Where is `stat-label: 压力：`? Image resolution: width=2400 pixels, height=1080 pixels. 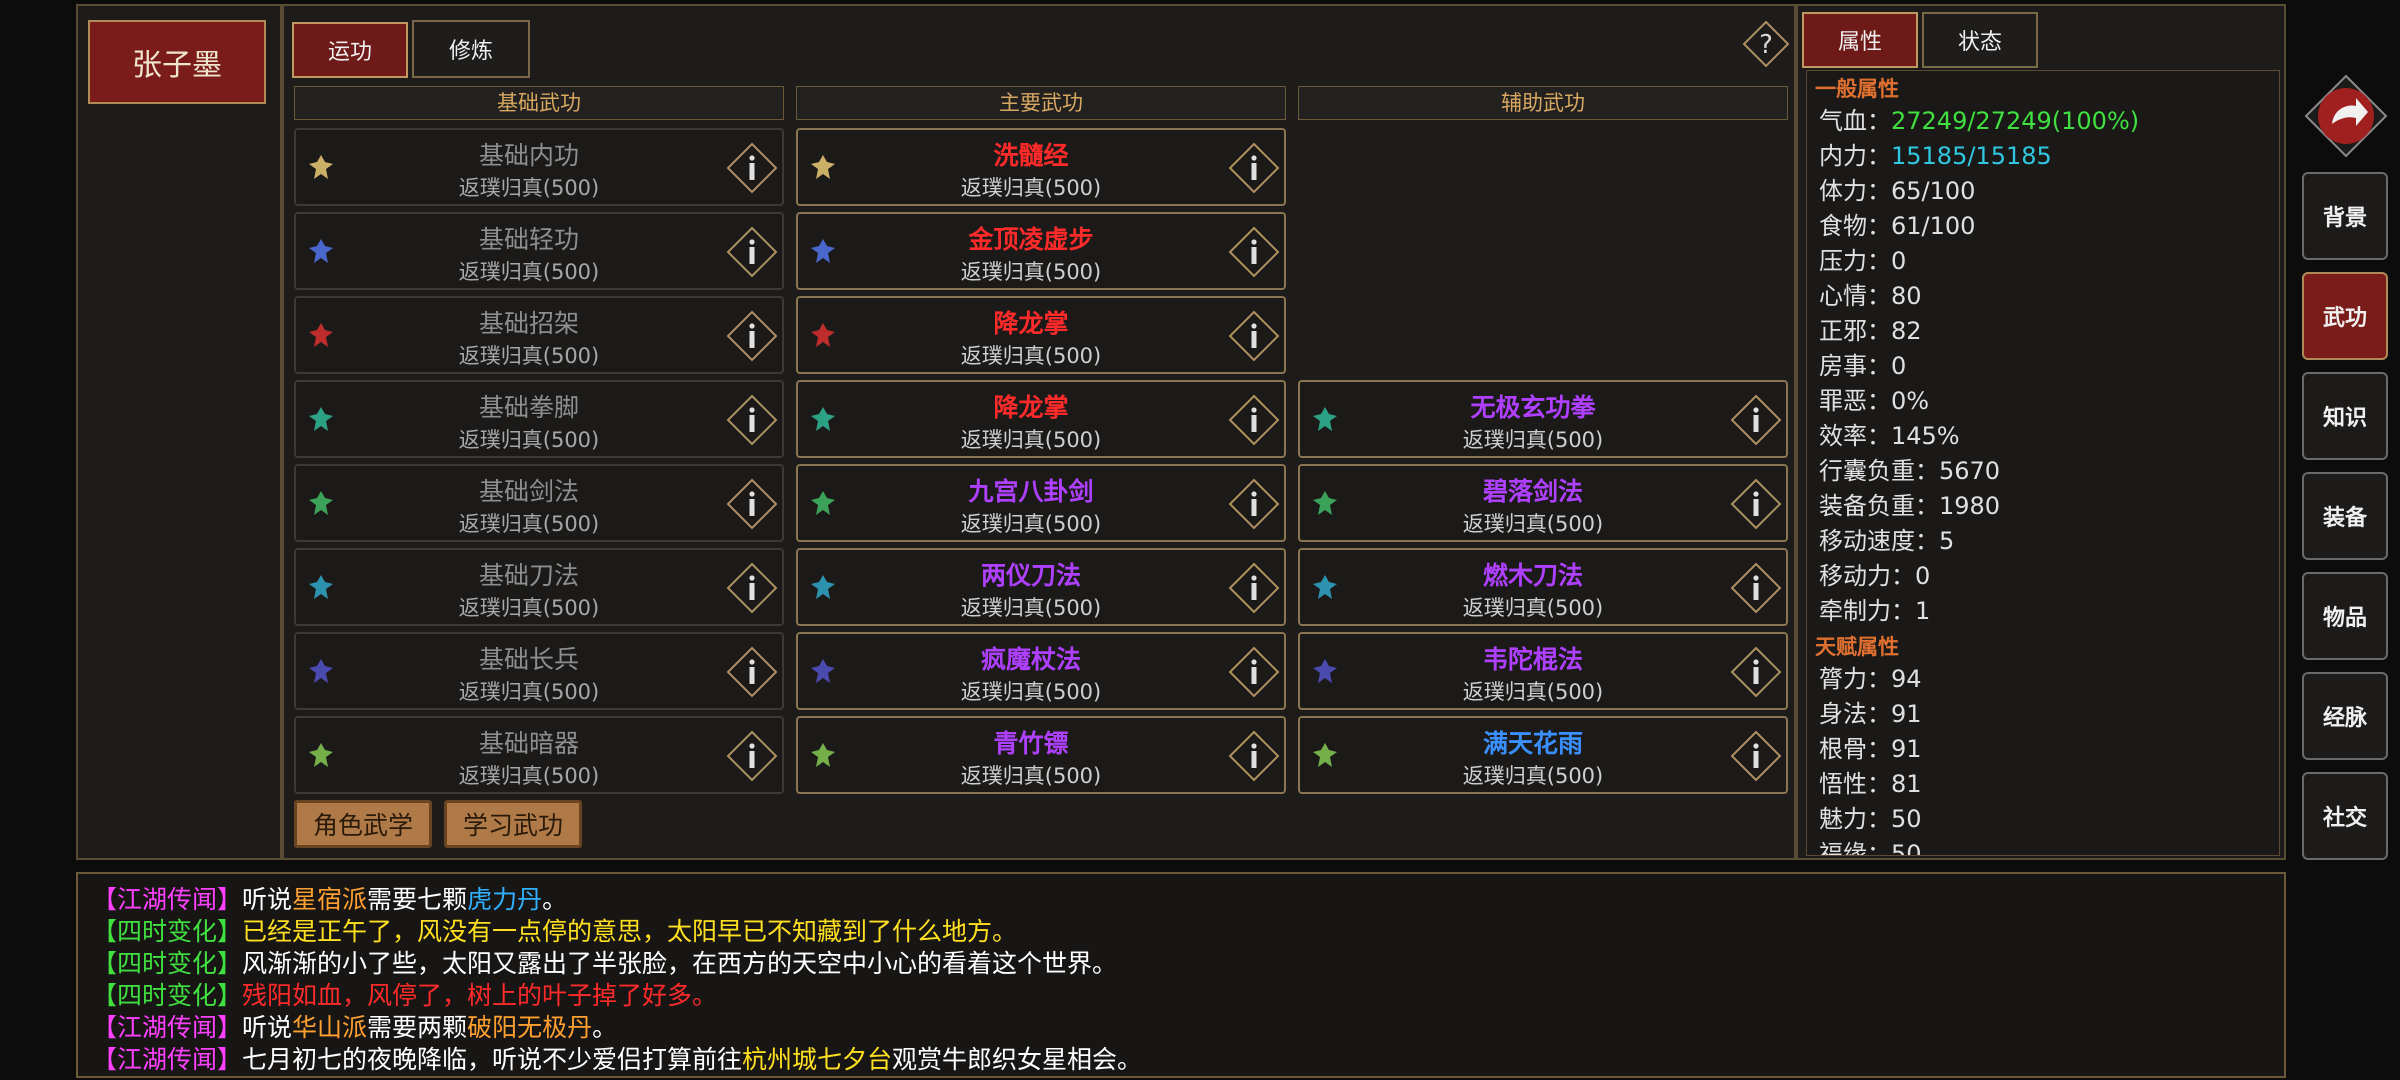
stat-label: 压力： is located at coordinates (1855, 261).